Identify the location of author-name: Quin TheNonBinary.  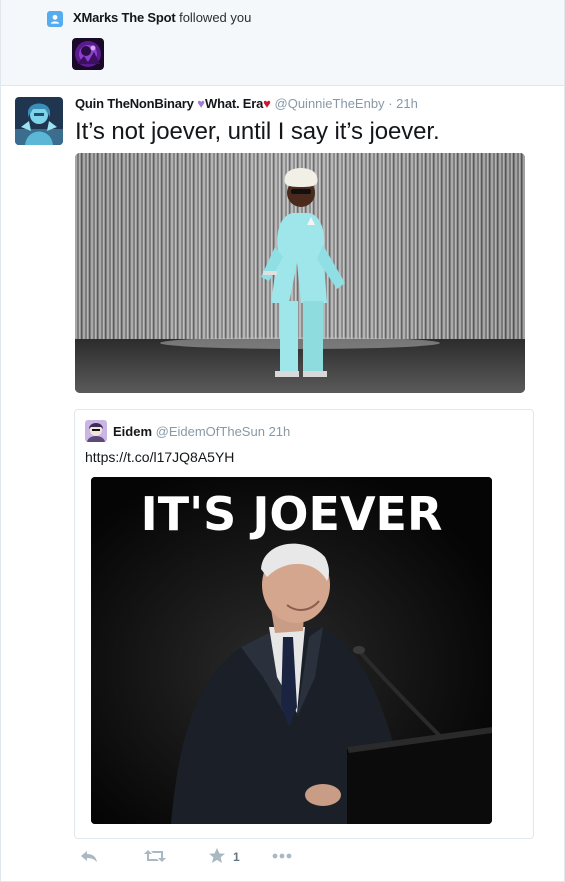
(134, 103).